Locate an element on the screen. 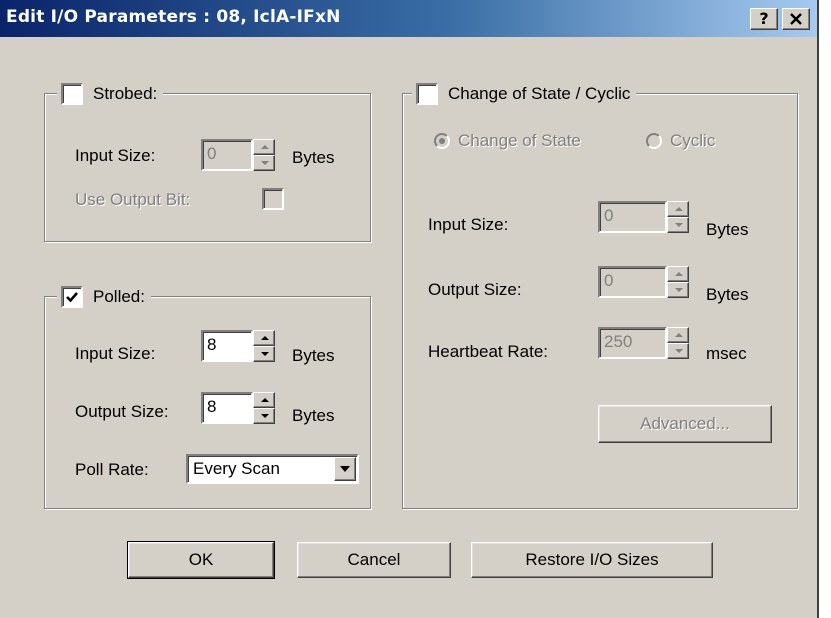  polled-legend: Polled: is located at coordinates (104, 297).